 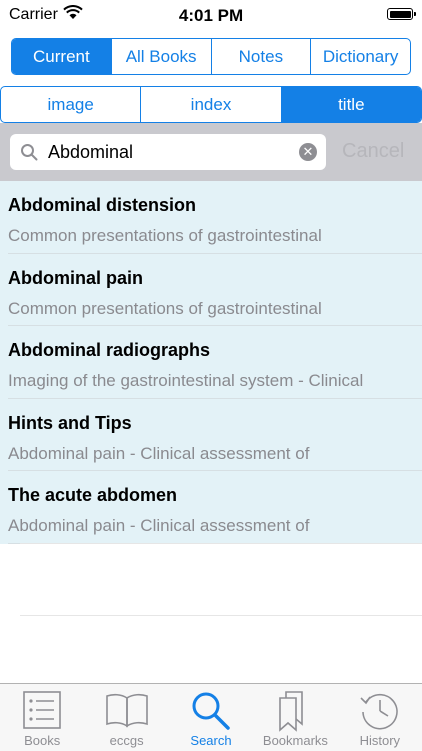 I want to click on result-title: Abdominal distension, so click(x=102, y=205).